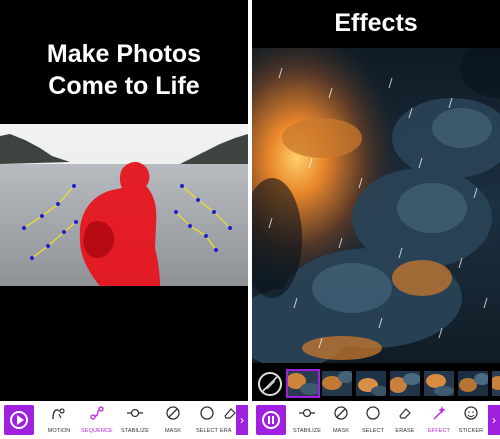 Image resolution: width=500 pixels, height=439 pixels. I want to click on effects-filmstrip, so click(376, 383).